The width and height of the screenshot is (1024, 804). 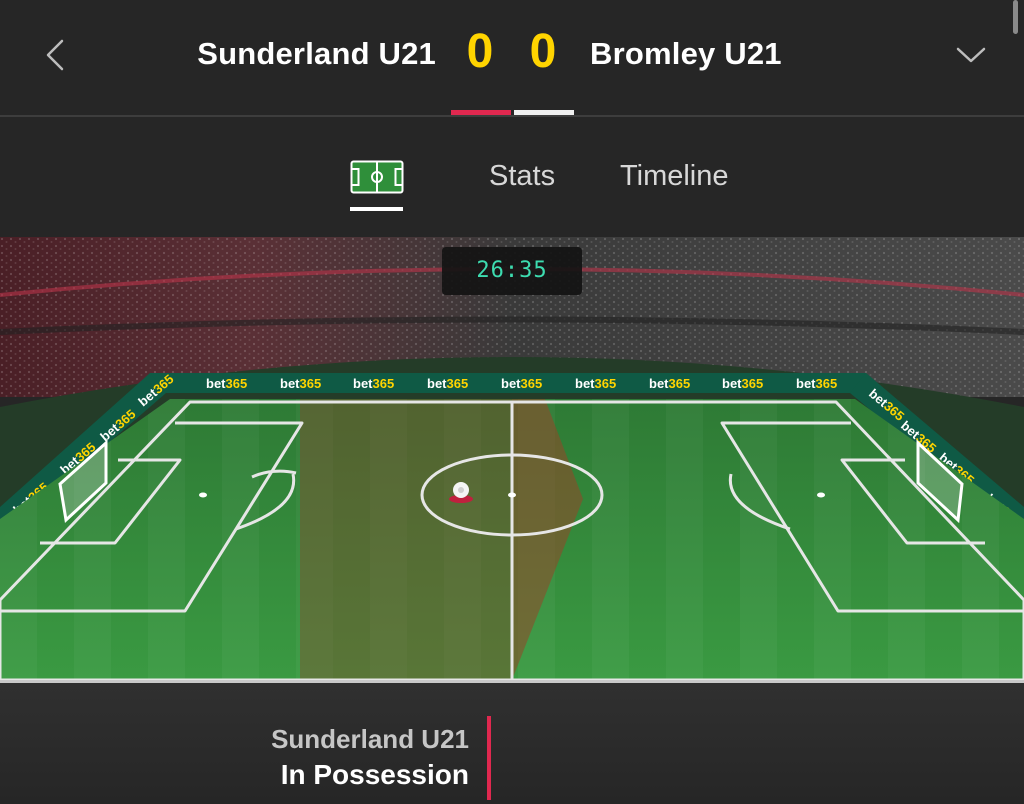 I want to click on scrollbar-thumb, so click(x=1015, y=17).